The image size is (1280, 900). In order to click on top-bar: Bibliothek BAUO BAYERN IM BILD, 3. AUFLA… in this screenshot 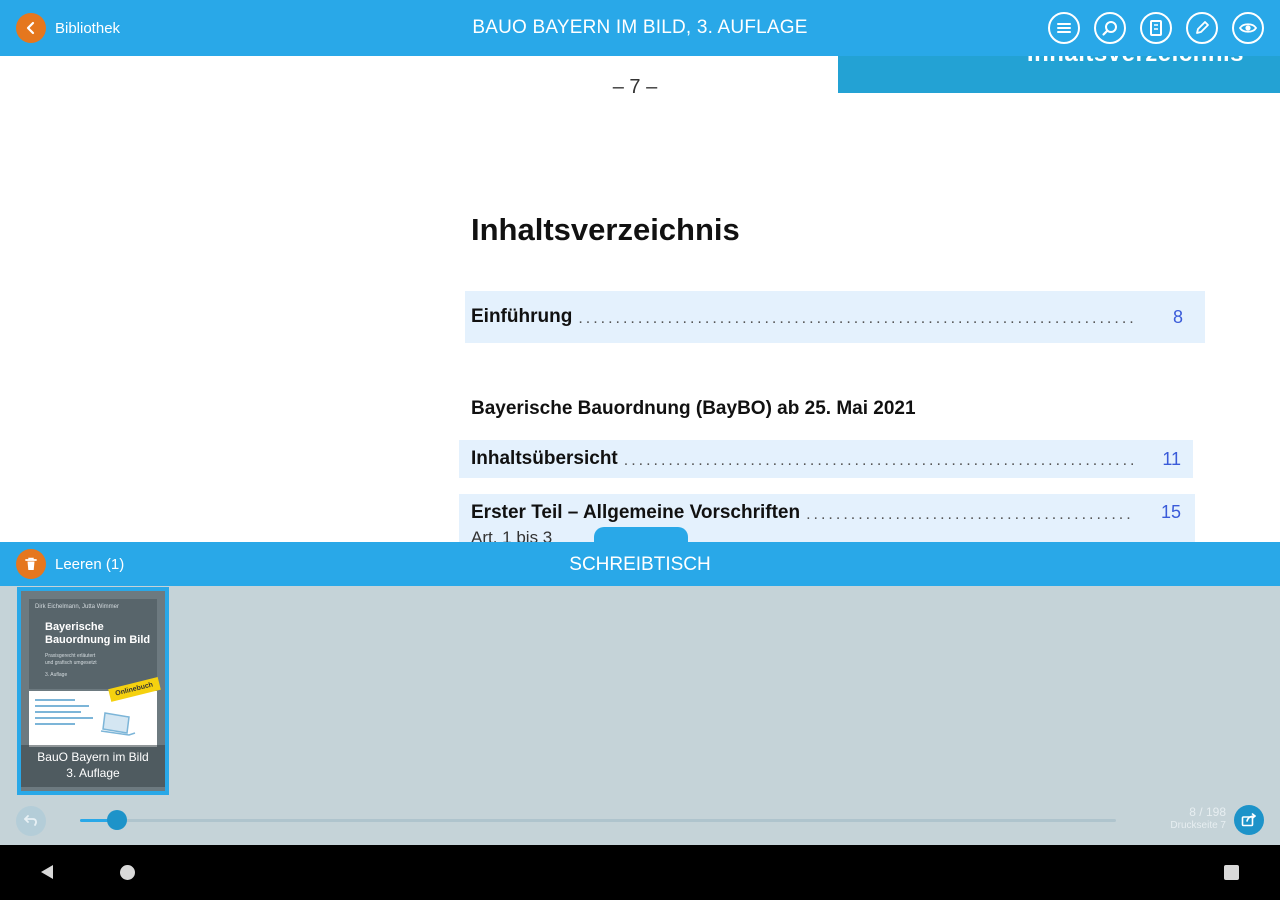, I will do `click(640, 28)`.